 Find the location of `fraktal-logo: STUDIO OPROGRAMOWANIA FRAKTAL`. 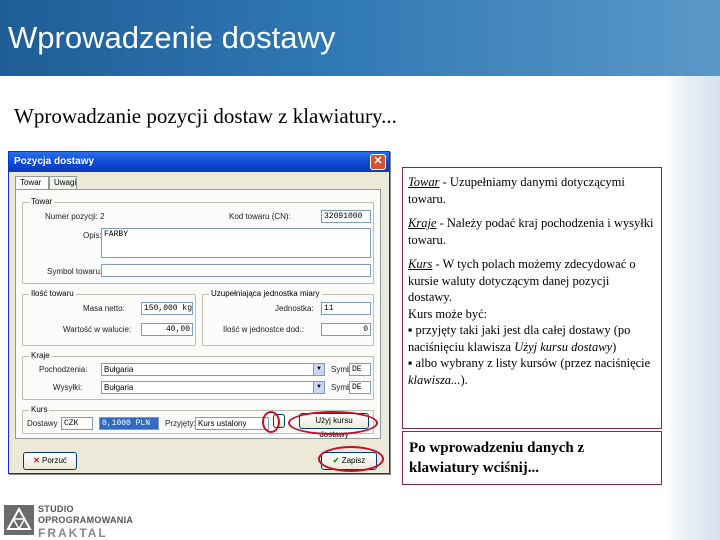

fraktal-logo: STUDIO OPROGRAMOWANIA FRAKTAL is located at coordinates (69, 522).